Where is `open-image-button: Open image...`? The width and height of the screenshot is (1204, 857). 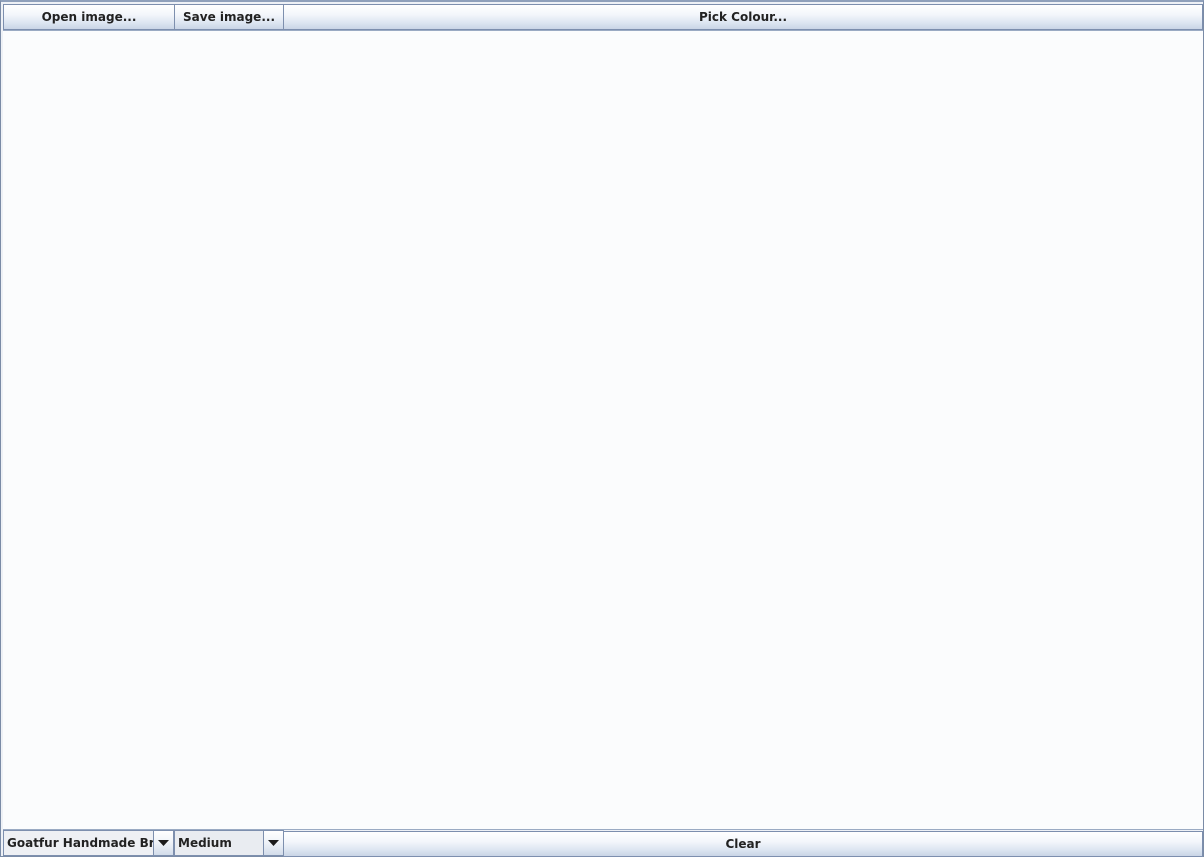
open-image-button: Open image... is located at coordinates (89, 17).